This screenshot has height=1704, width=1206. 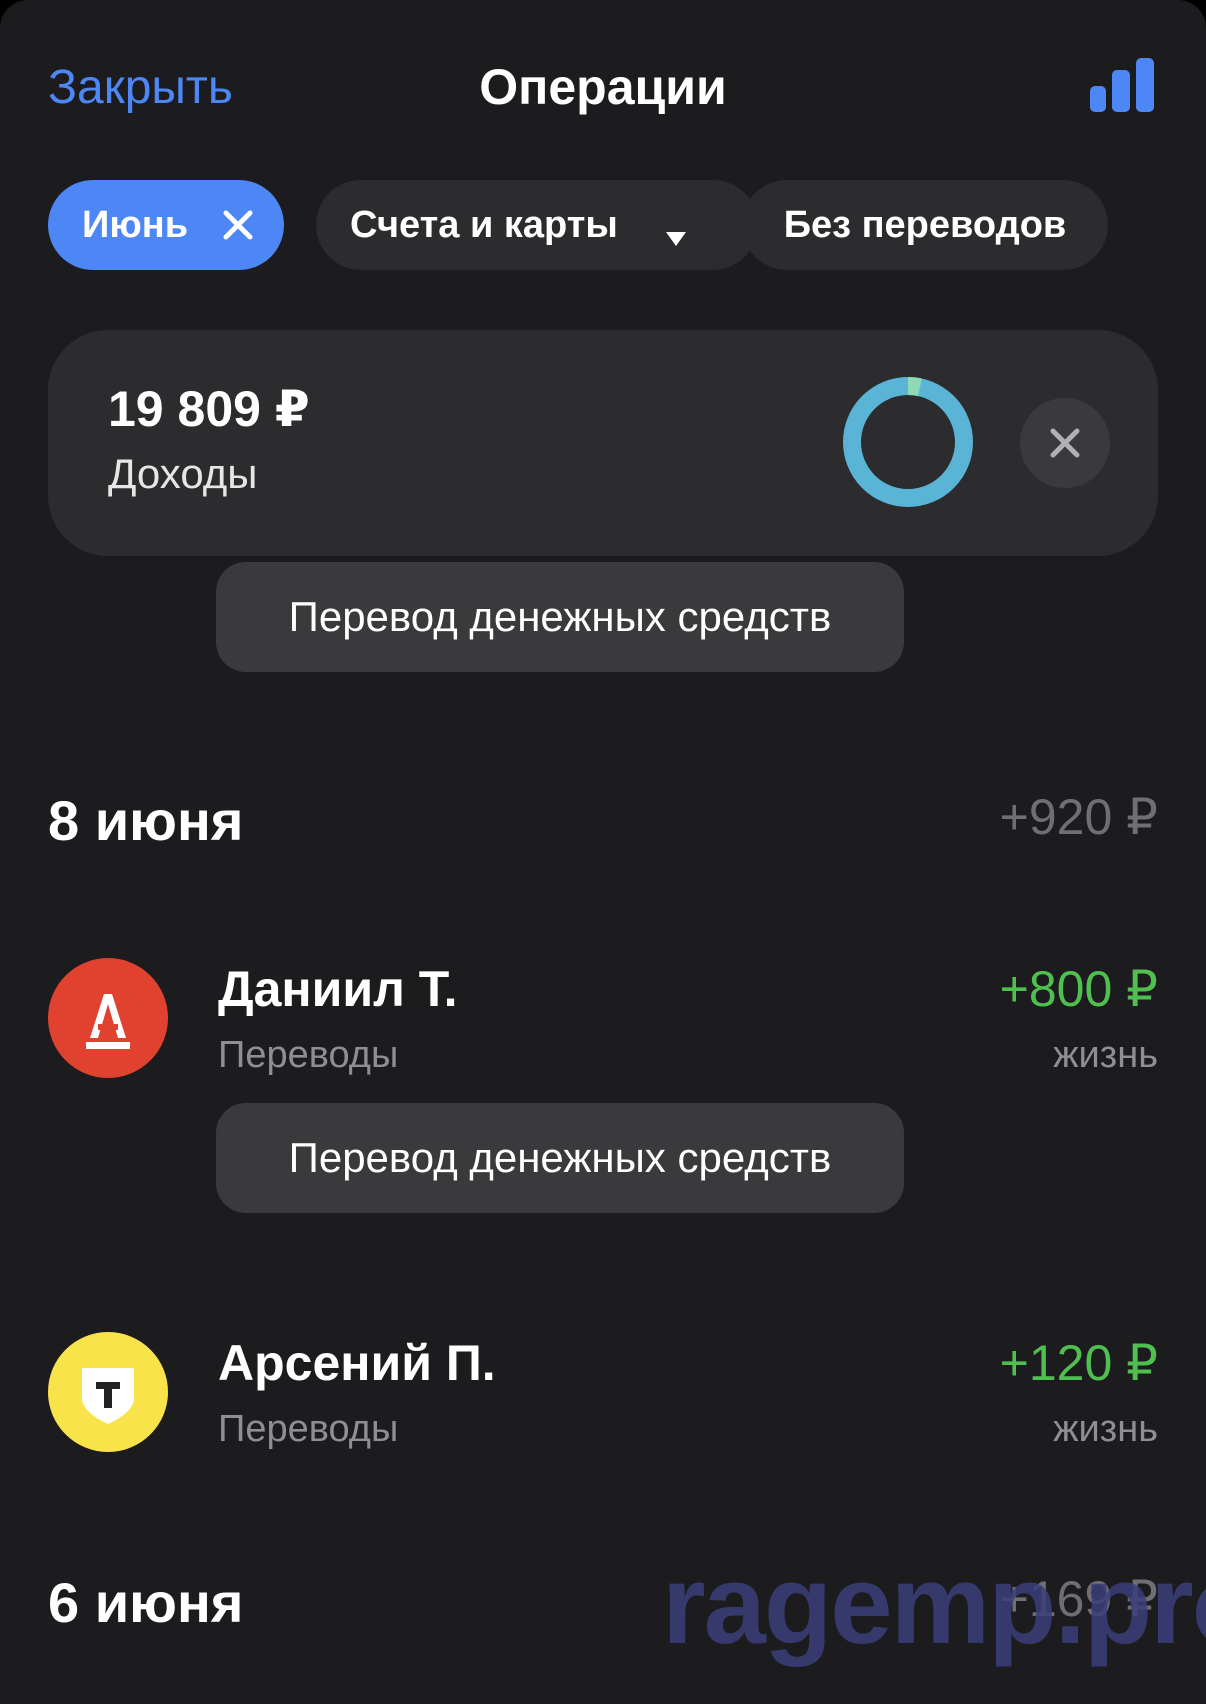 What do you see at coordinates (484, 224) in the screenshot?
I see `filter-chip-accounts-label: Счета и карты` at bounding box center [484, 224].